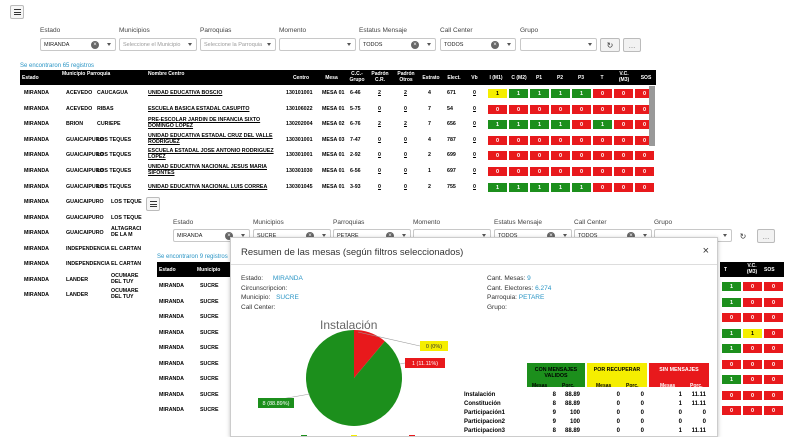 This screenshot has width=794, height=437. I want to click on column-header: P2, so click(560, 78).